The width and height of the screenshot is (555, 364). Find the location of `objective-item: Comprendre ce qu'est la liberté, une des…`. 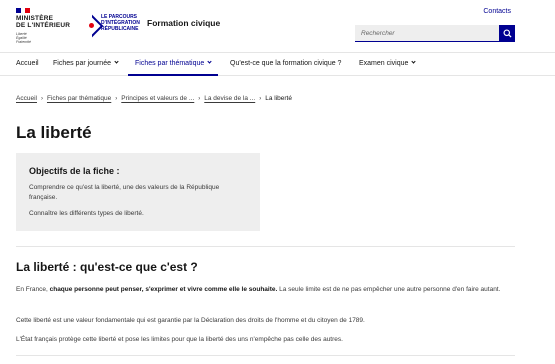

objective-item: Comprendre ce qu'est la liberté, une des… is located at coordinates (124, 192).